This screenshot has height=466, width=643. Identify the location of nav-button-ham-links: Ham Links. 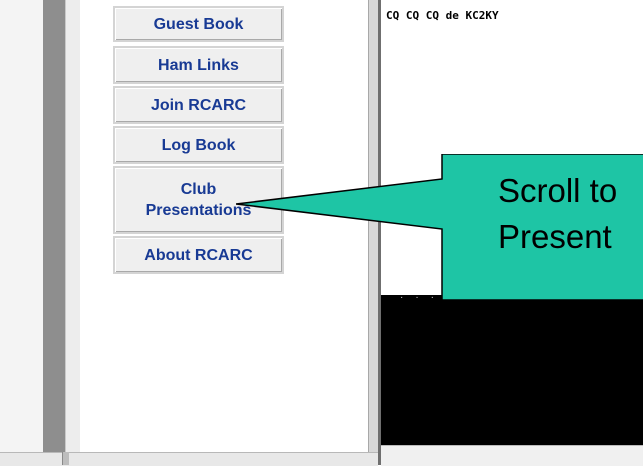
(198, 65).